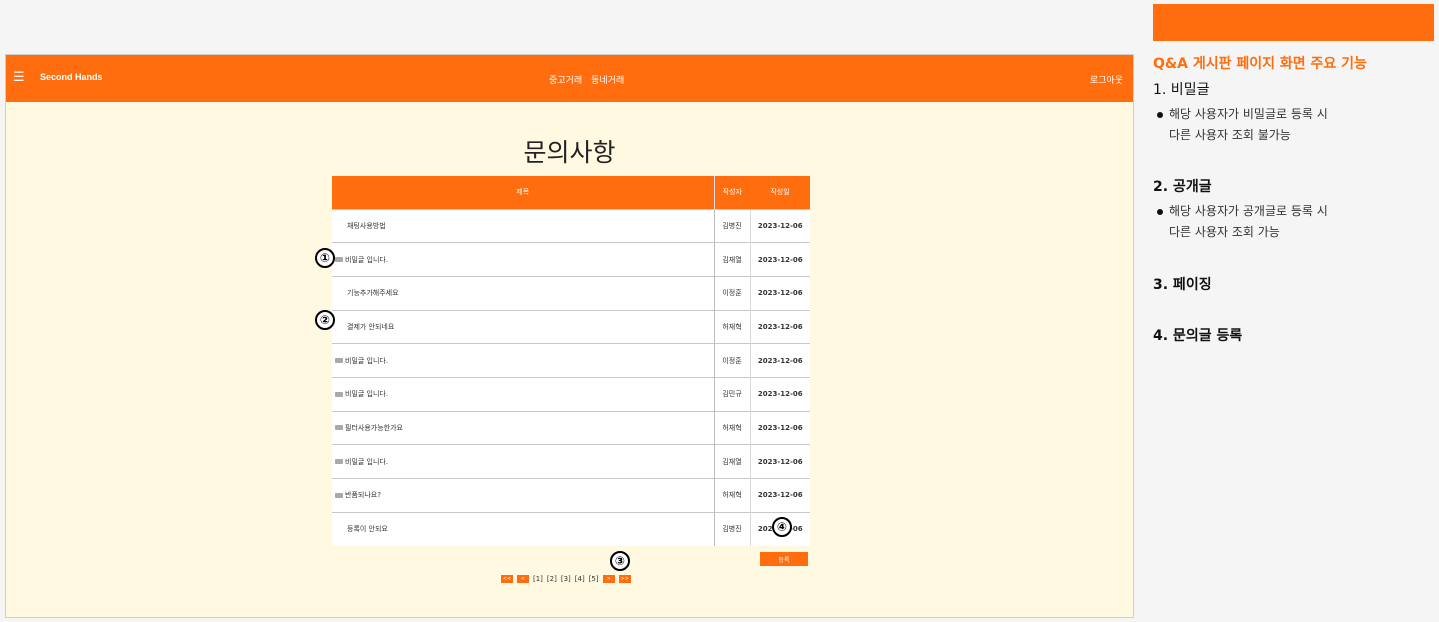 The height and width of the screenshot is (622, 1439). Describe the element at coordinates (523, 192) in the screenshot. I see `header-title: 제목` at that location.